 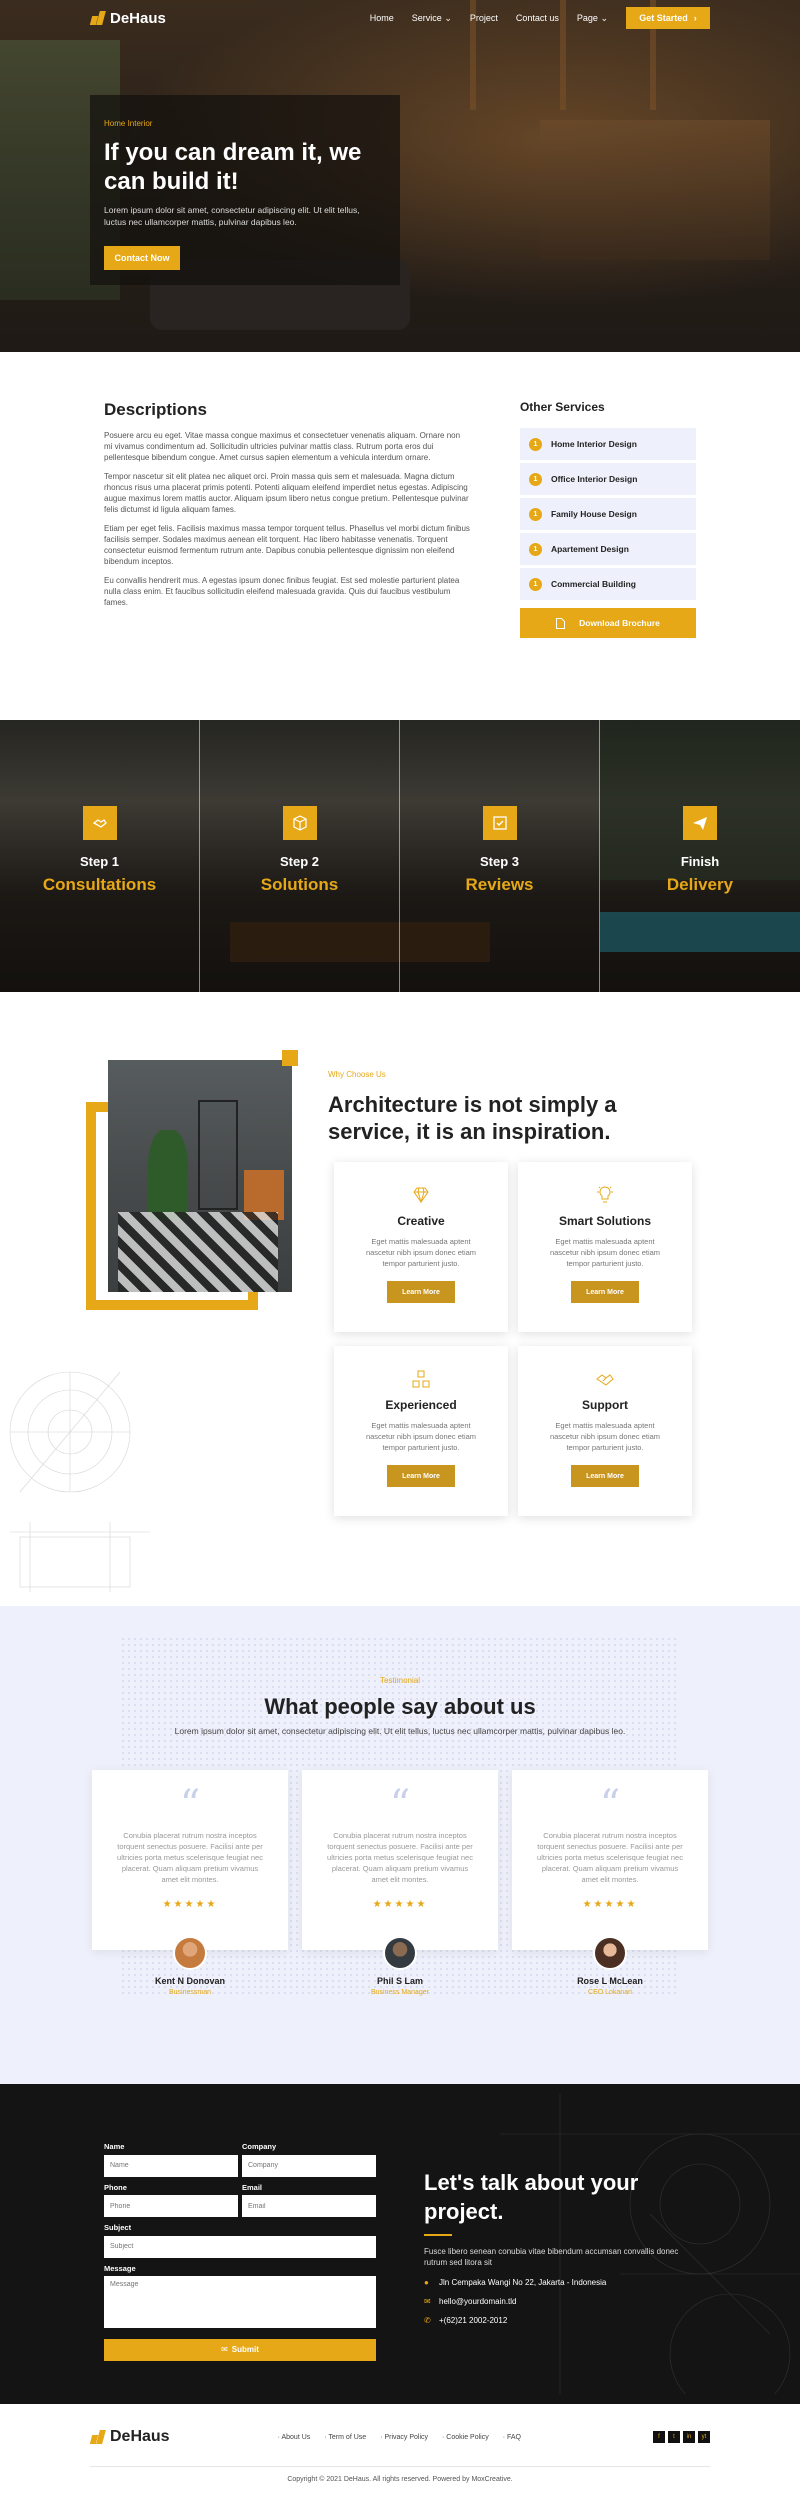 What do you see at coordinates (500, 856) in the screenshot?
I see `step-reviews: Step 3 Reviews` at bounding box center [500, 856].